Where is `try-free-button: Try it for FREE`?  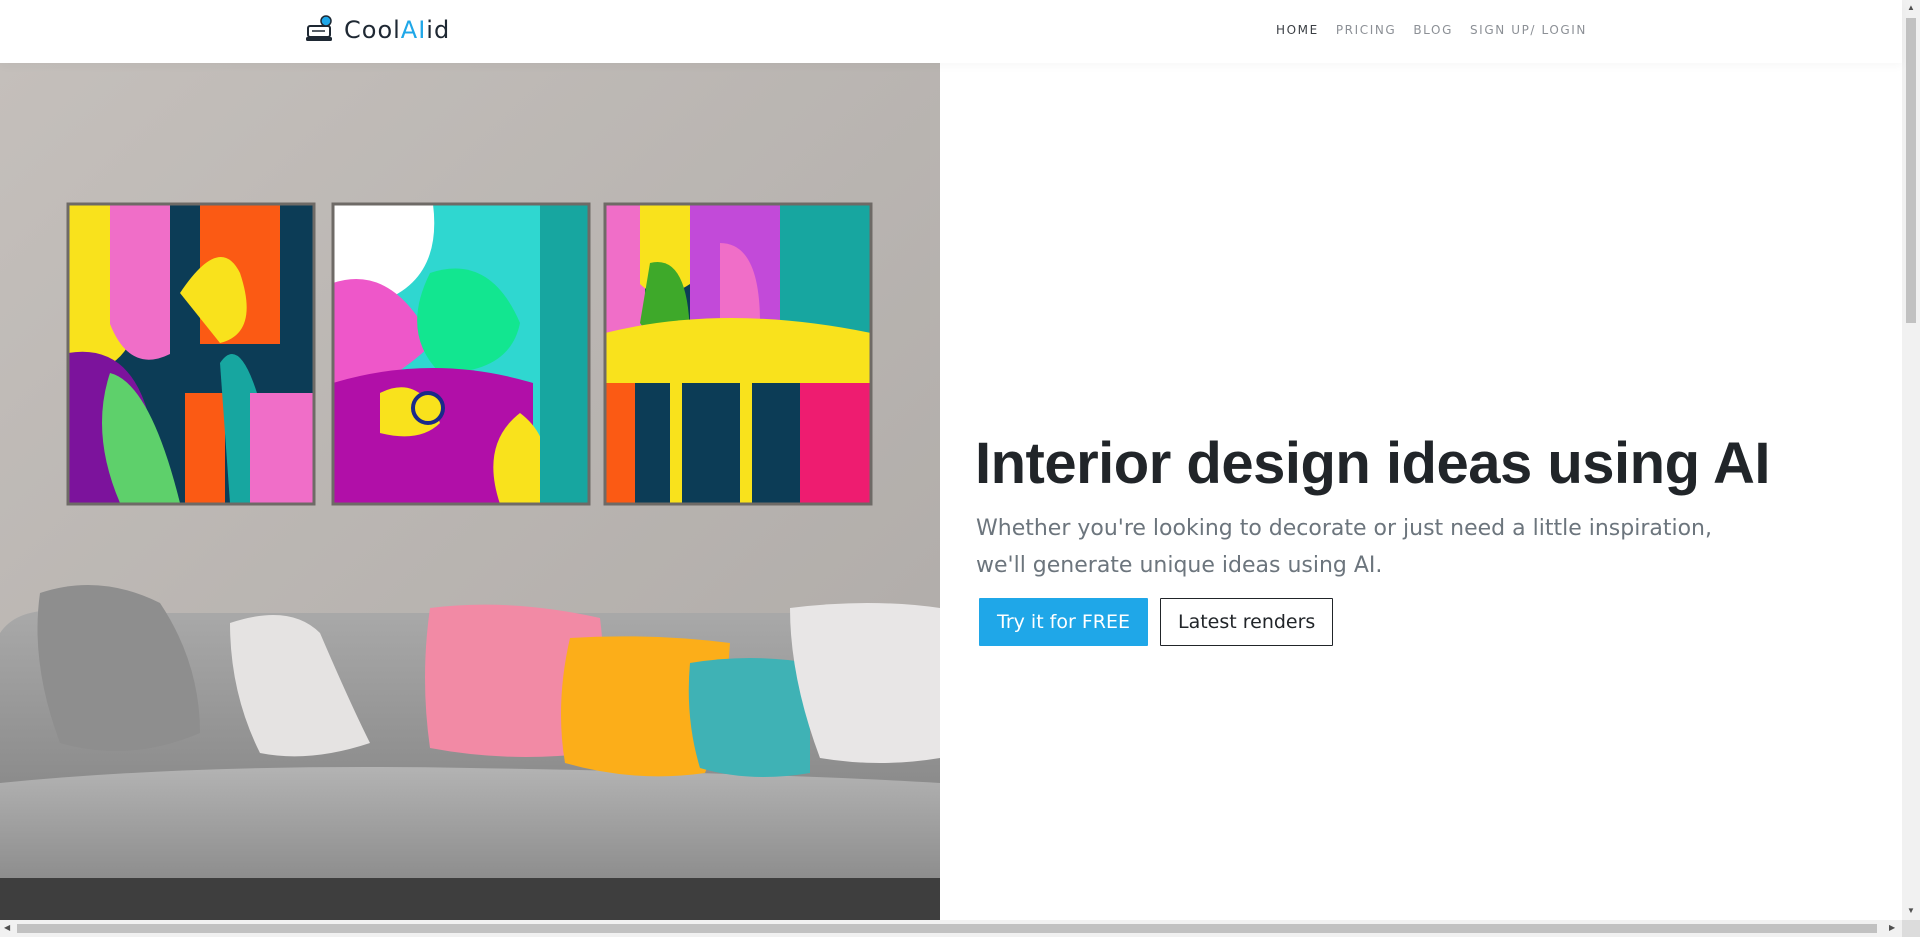
try-free-button: Try it for FREE is located at coordinates (1063, 622).